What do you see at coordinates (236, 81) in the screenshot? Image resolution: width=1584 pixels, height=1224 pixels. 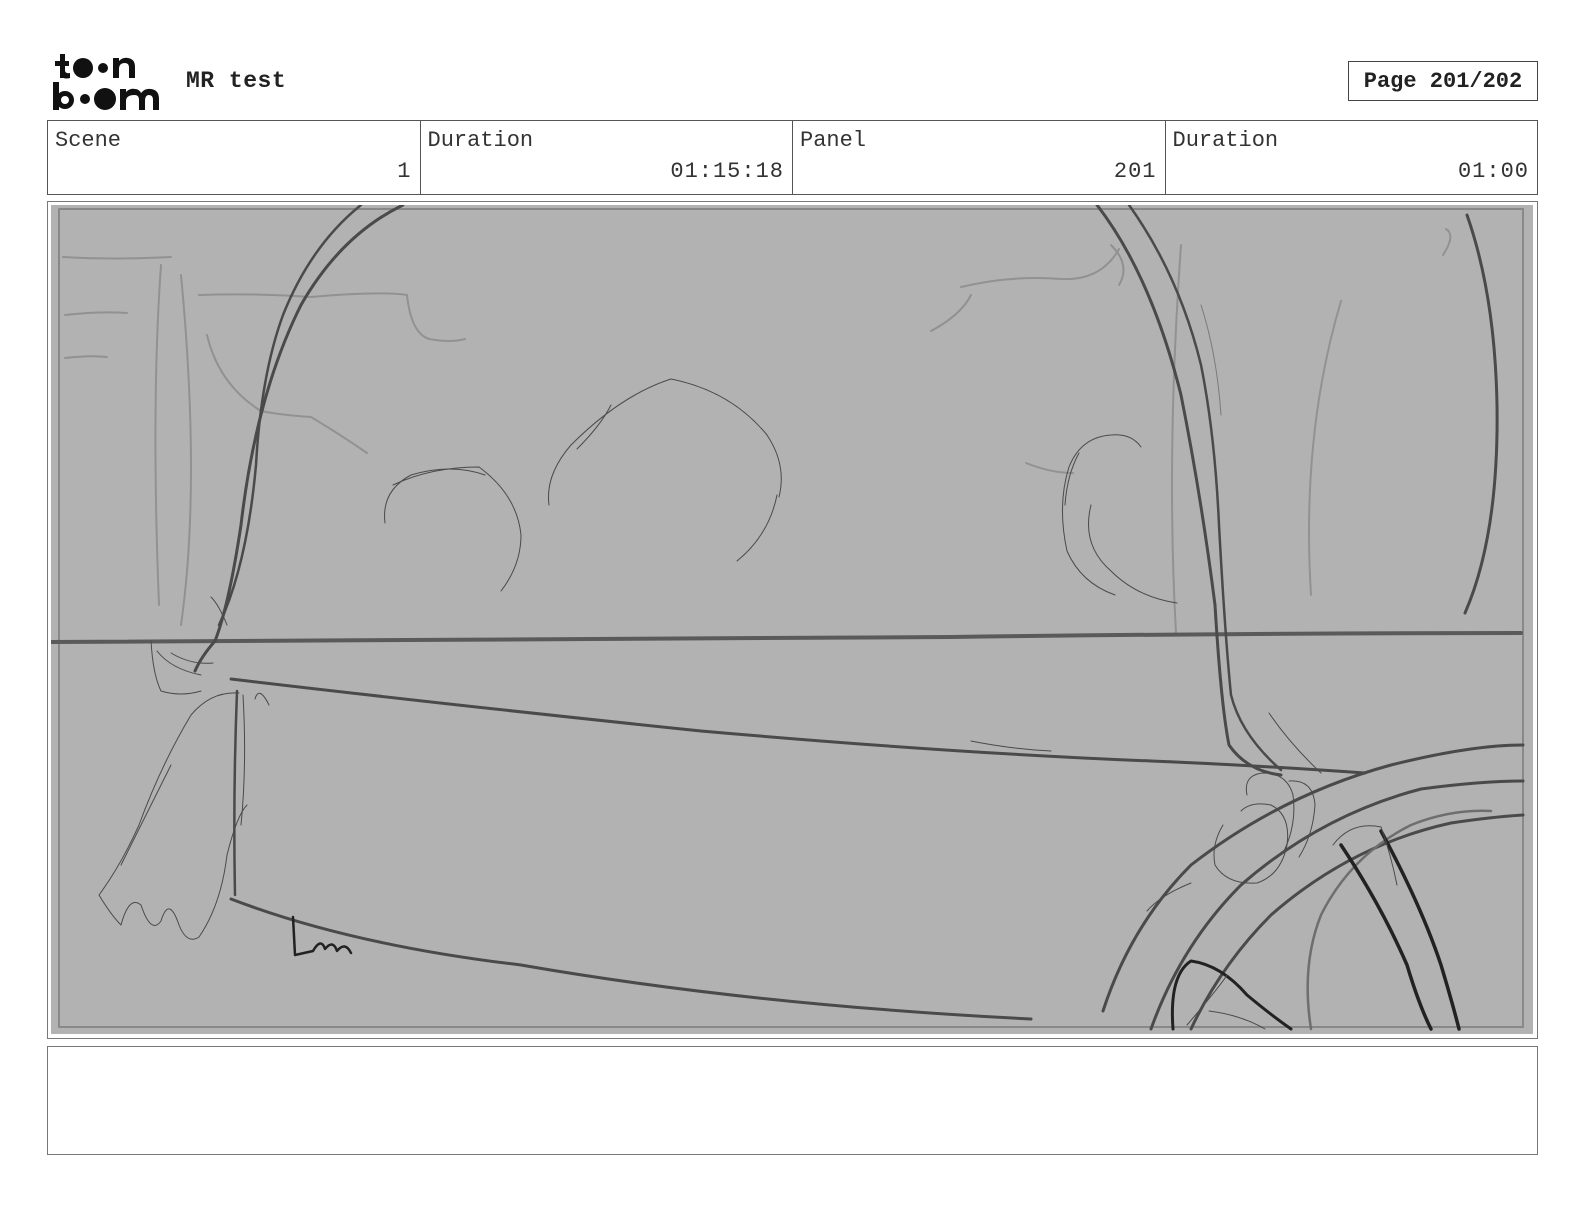 I see `project-title: MR test` at bounding box center [236, 81].